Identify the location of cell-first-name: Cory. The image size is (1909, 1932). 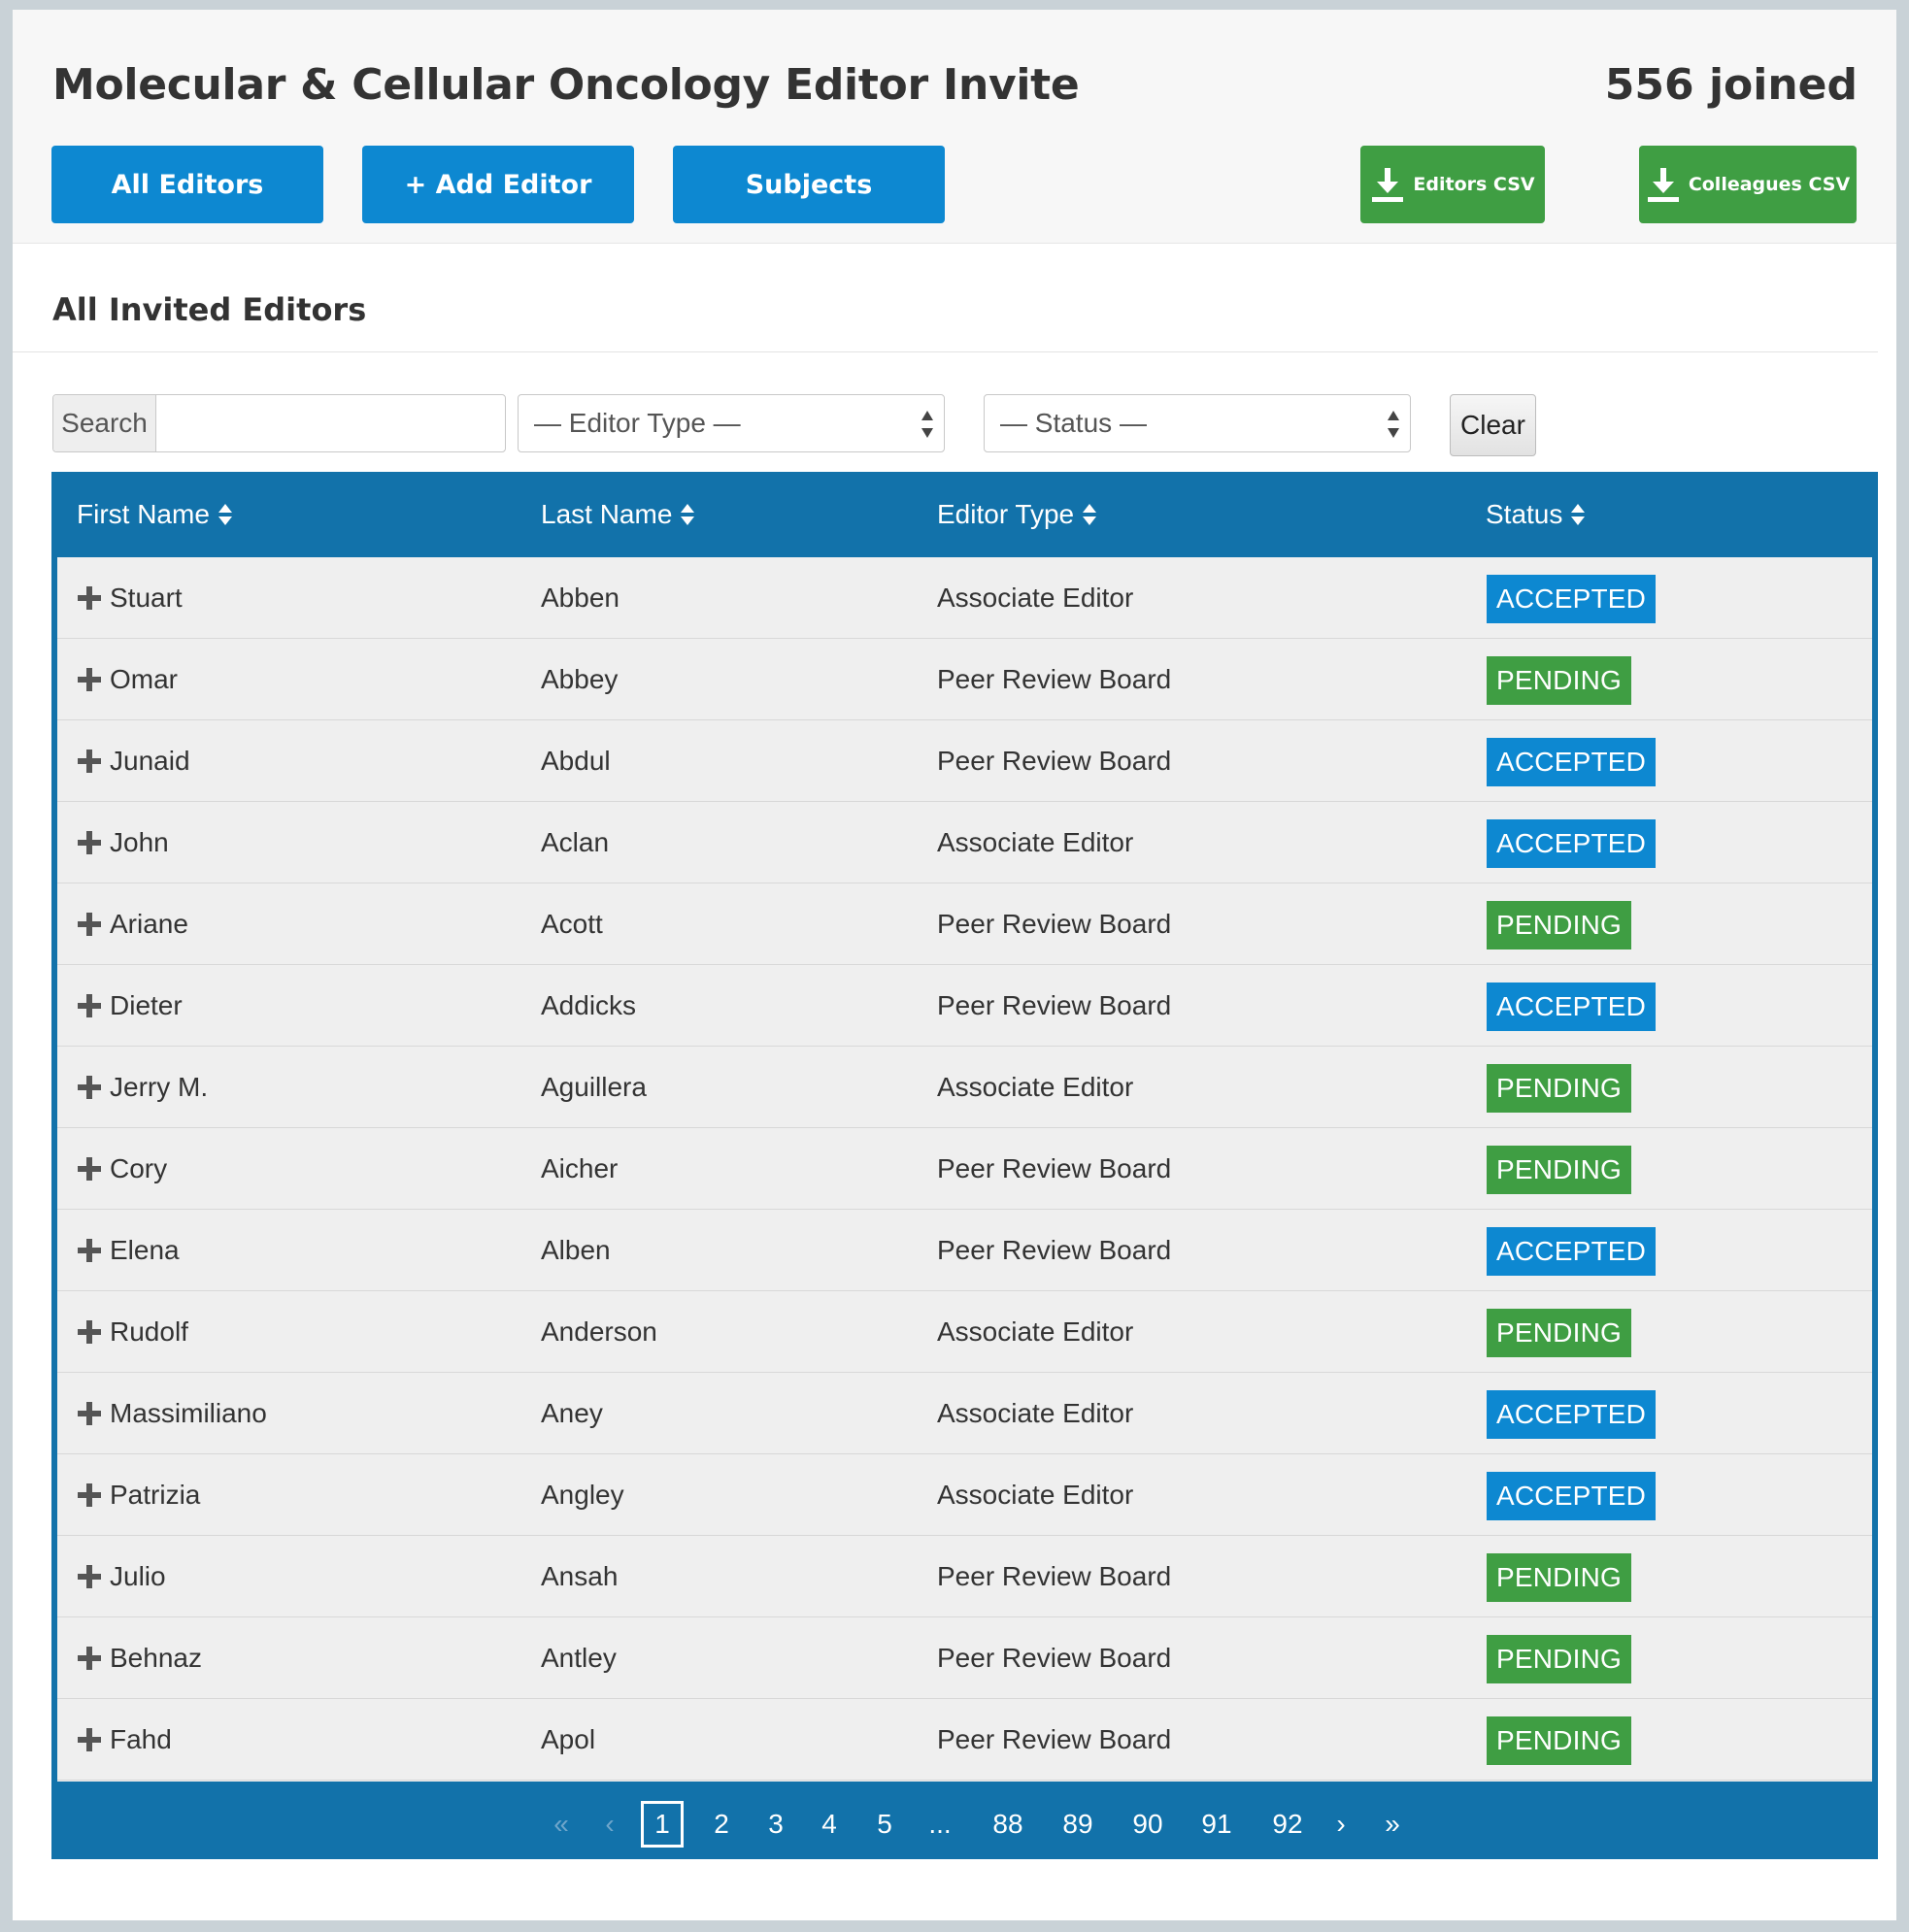
(122, 1169).